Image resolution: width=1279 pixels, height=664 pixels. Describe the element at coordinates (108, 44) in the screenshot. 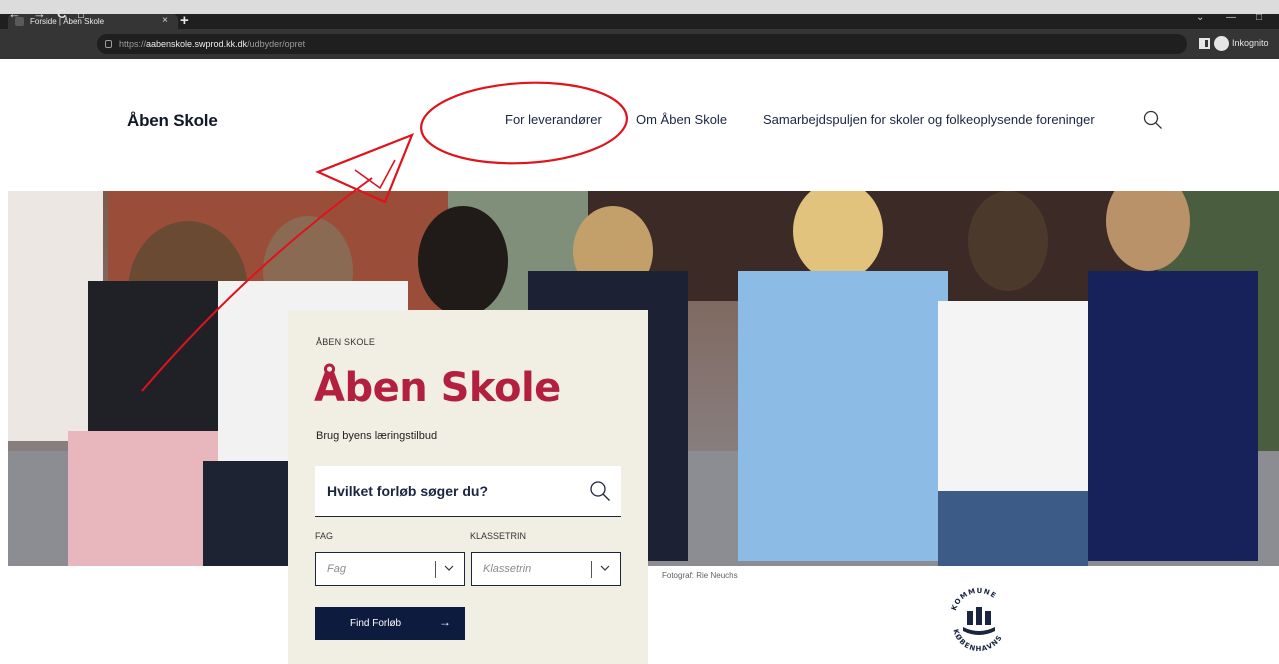

I see `lock-icon` at that location.